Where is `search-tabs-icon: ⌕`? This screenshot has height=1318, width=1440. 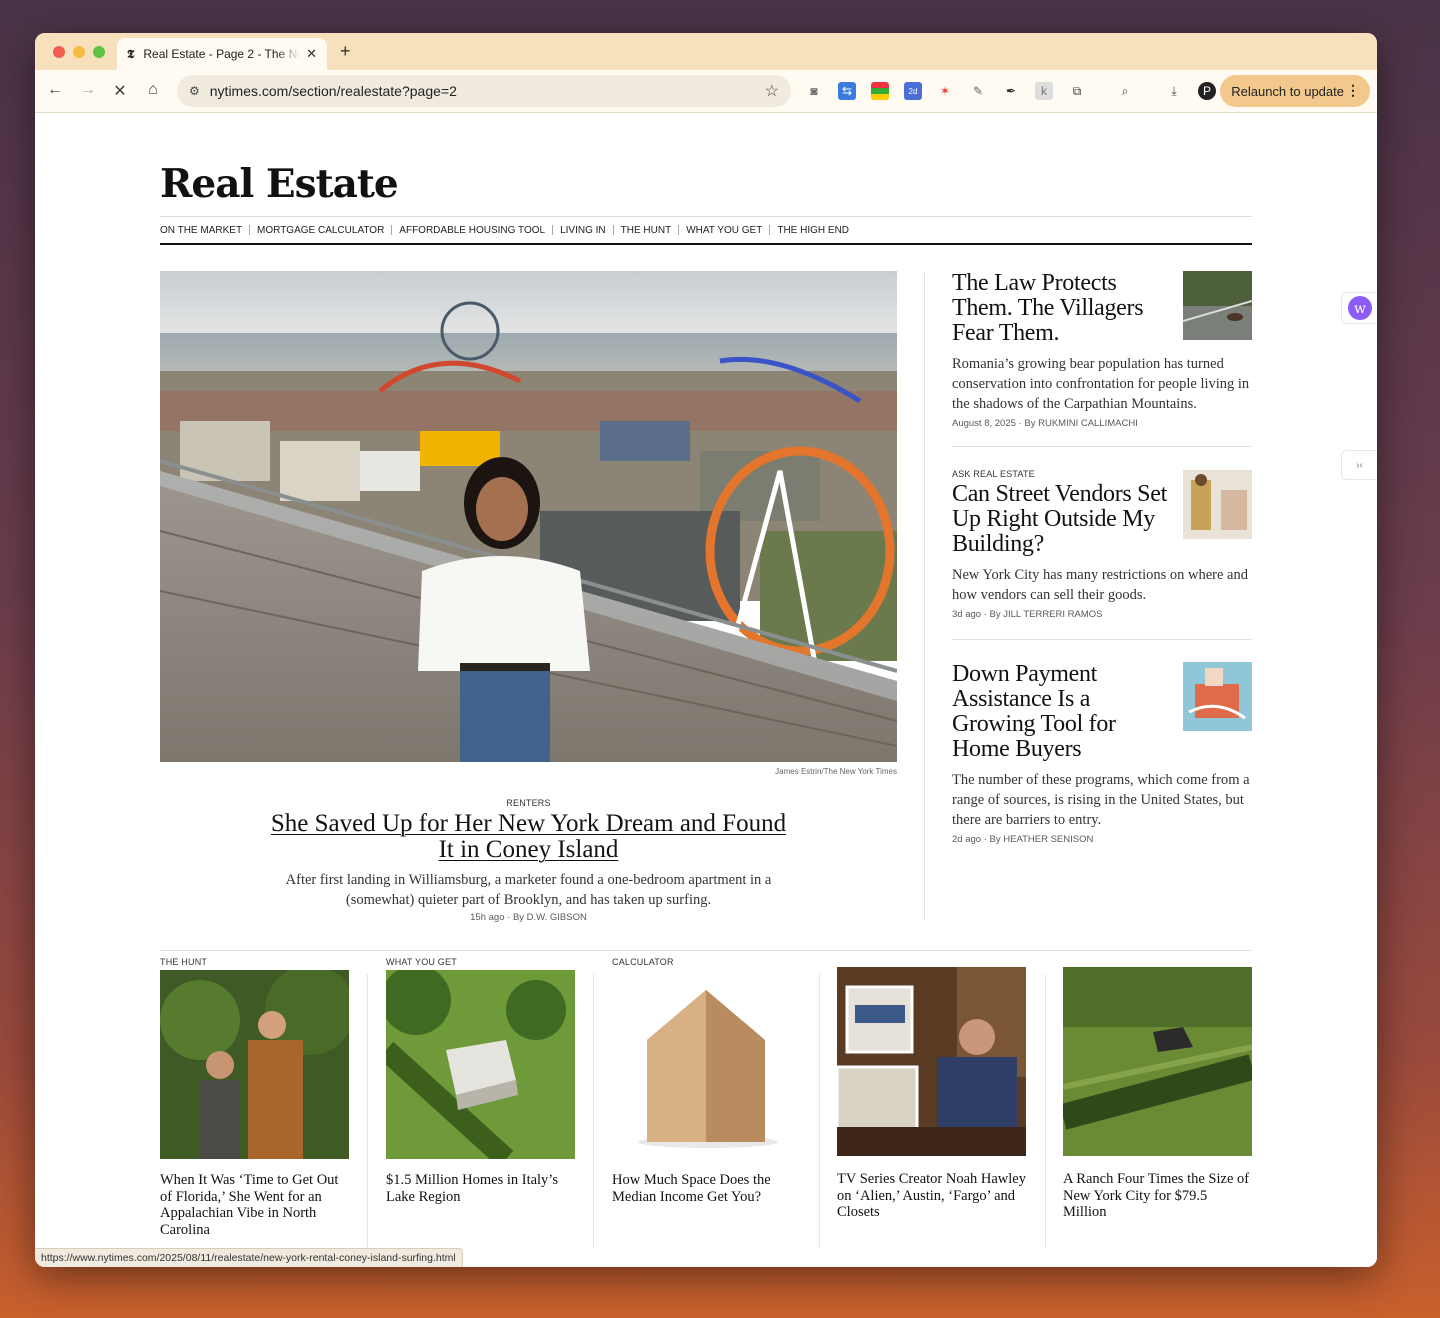 search-tabs-icon: ⌕ is located at coordinates (1125, 91).